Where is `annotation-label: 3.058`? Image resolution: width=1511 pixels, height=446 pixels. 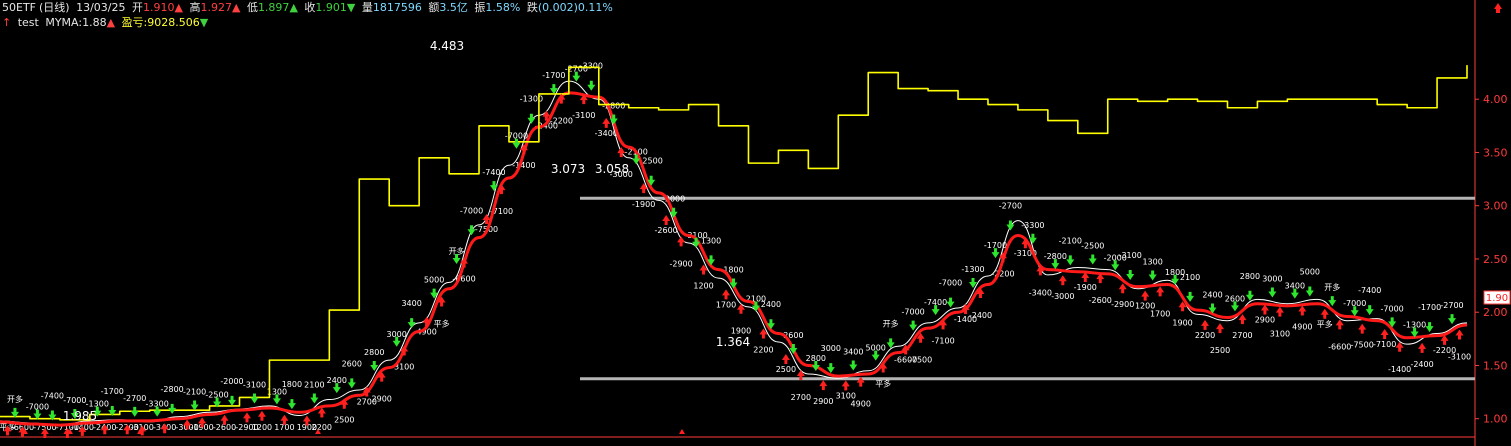 annotation-label: 3.058 is located at coordinates (612, 169).